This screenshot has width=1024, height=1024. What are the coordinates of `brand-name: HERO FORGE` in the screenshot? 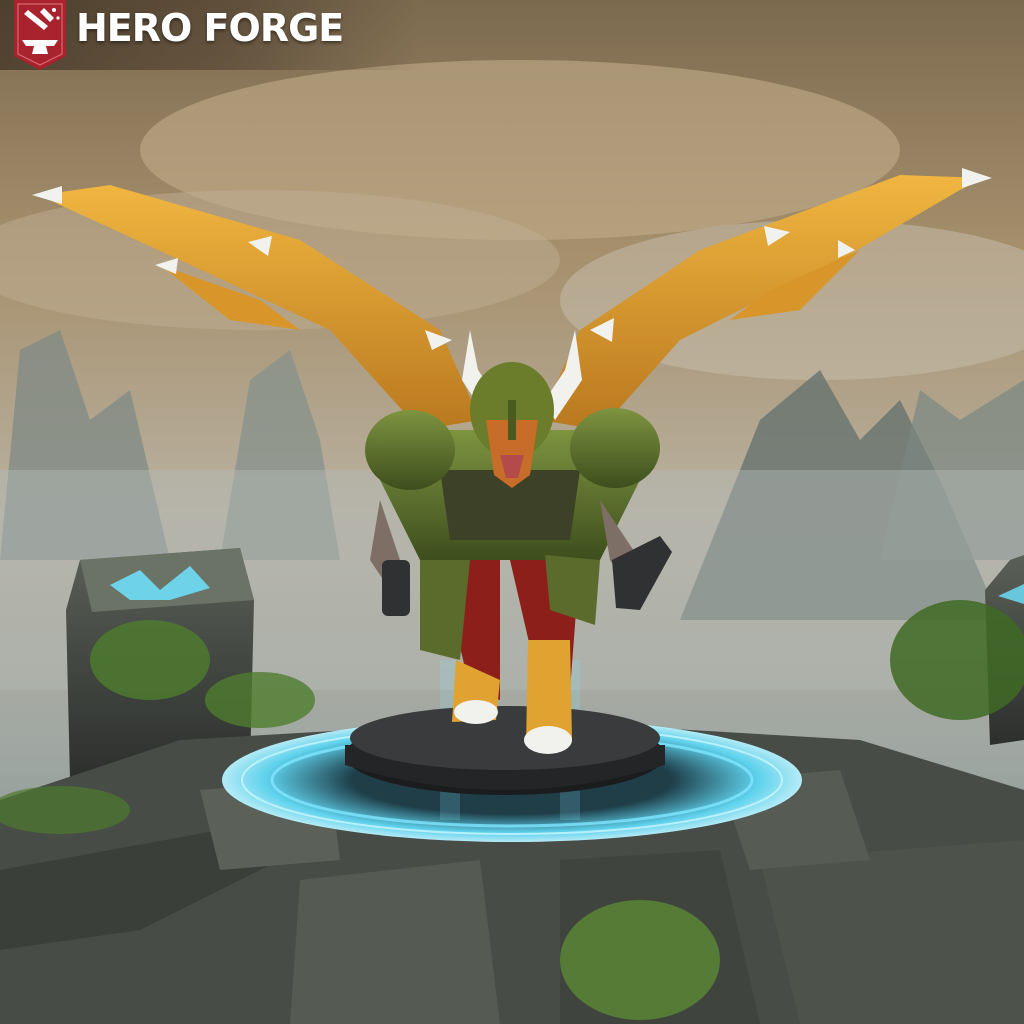 It's located at (210, 28).